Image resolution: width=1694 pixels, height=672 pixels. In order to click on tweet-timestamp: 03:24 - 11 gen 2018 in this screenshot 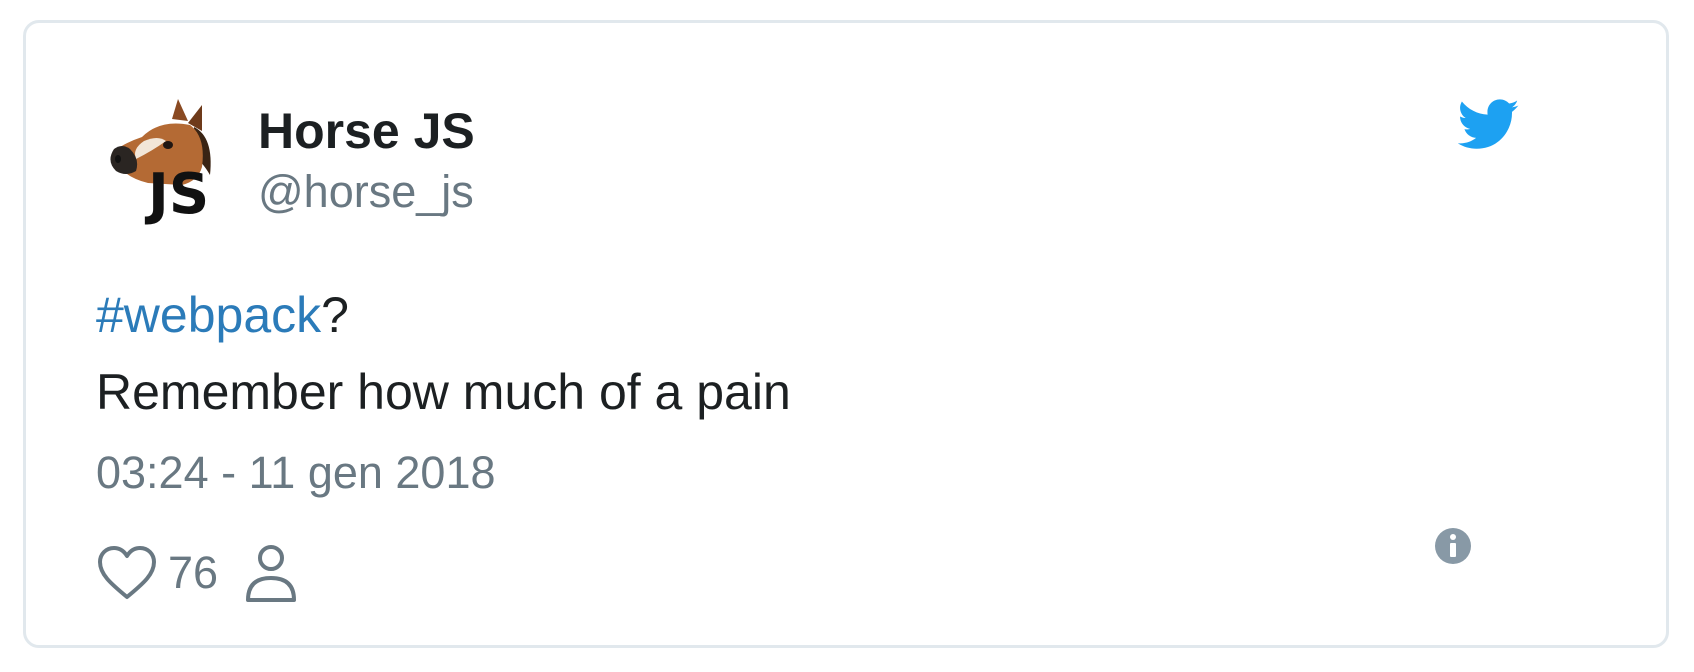, I will do `click(296, 473)`.